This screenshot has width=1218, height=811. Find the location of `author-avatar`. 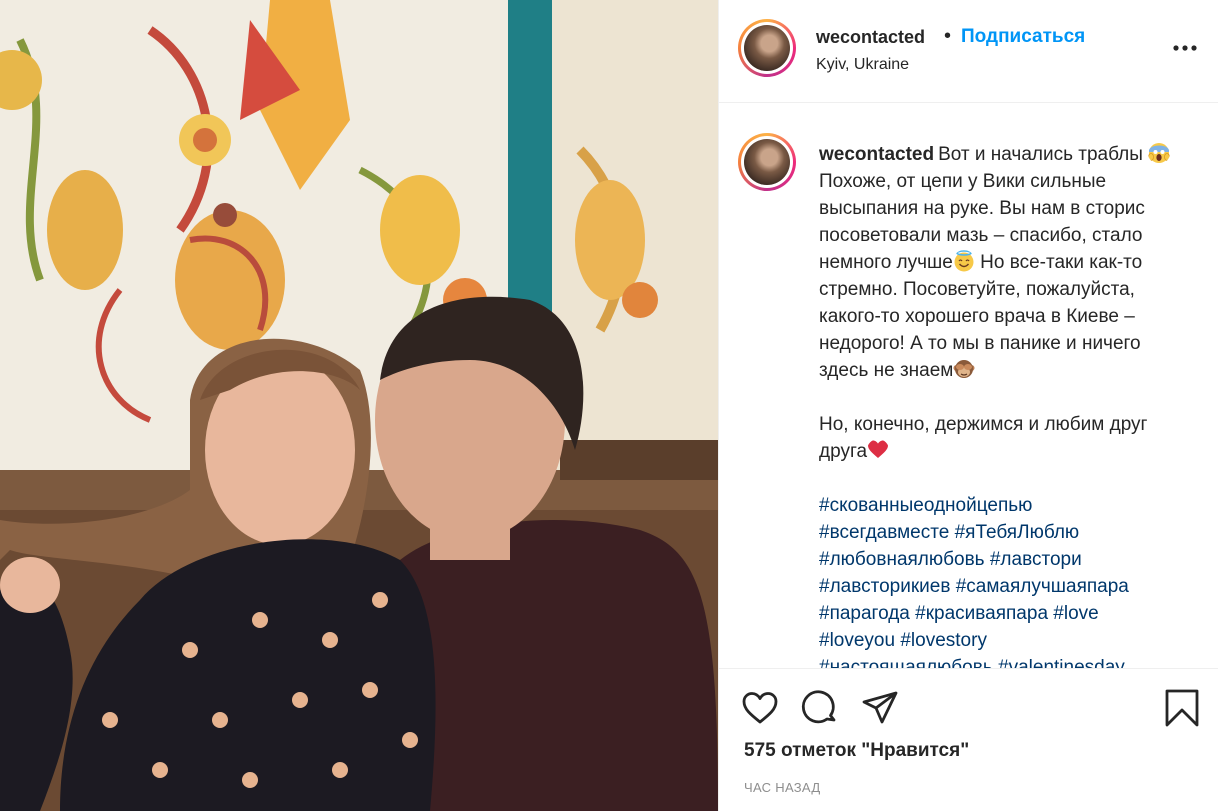

author-avatar is located at coordinates (767, 48).